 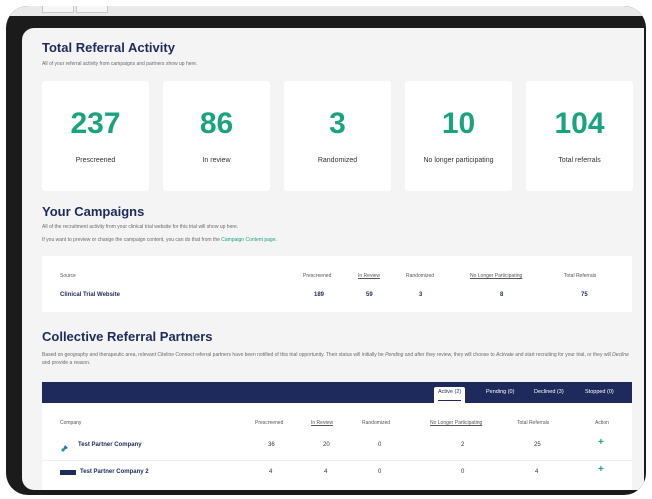 I want to click on campaign-no-longer: 8, so click(x=502, y=295).